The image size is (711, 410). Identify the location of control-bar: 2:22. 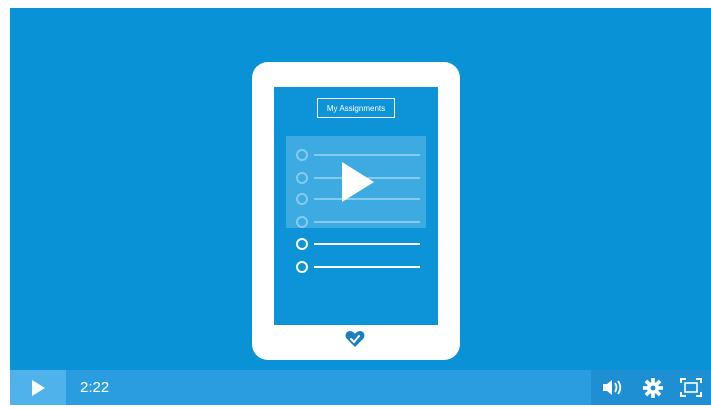
(360, 387).